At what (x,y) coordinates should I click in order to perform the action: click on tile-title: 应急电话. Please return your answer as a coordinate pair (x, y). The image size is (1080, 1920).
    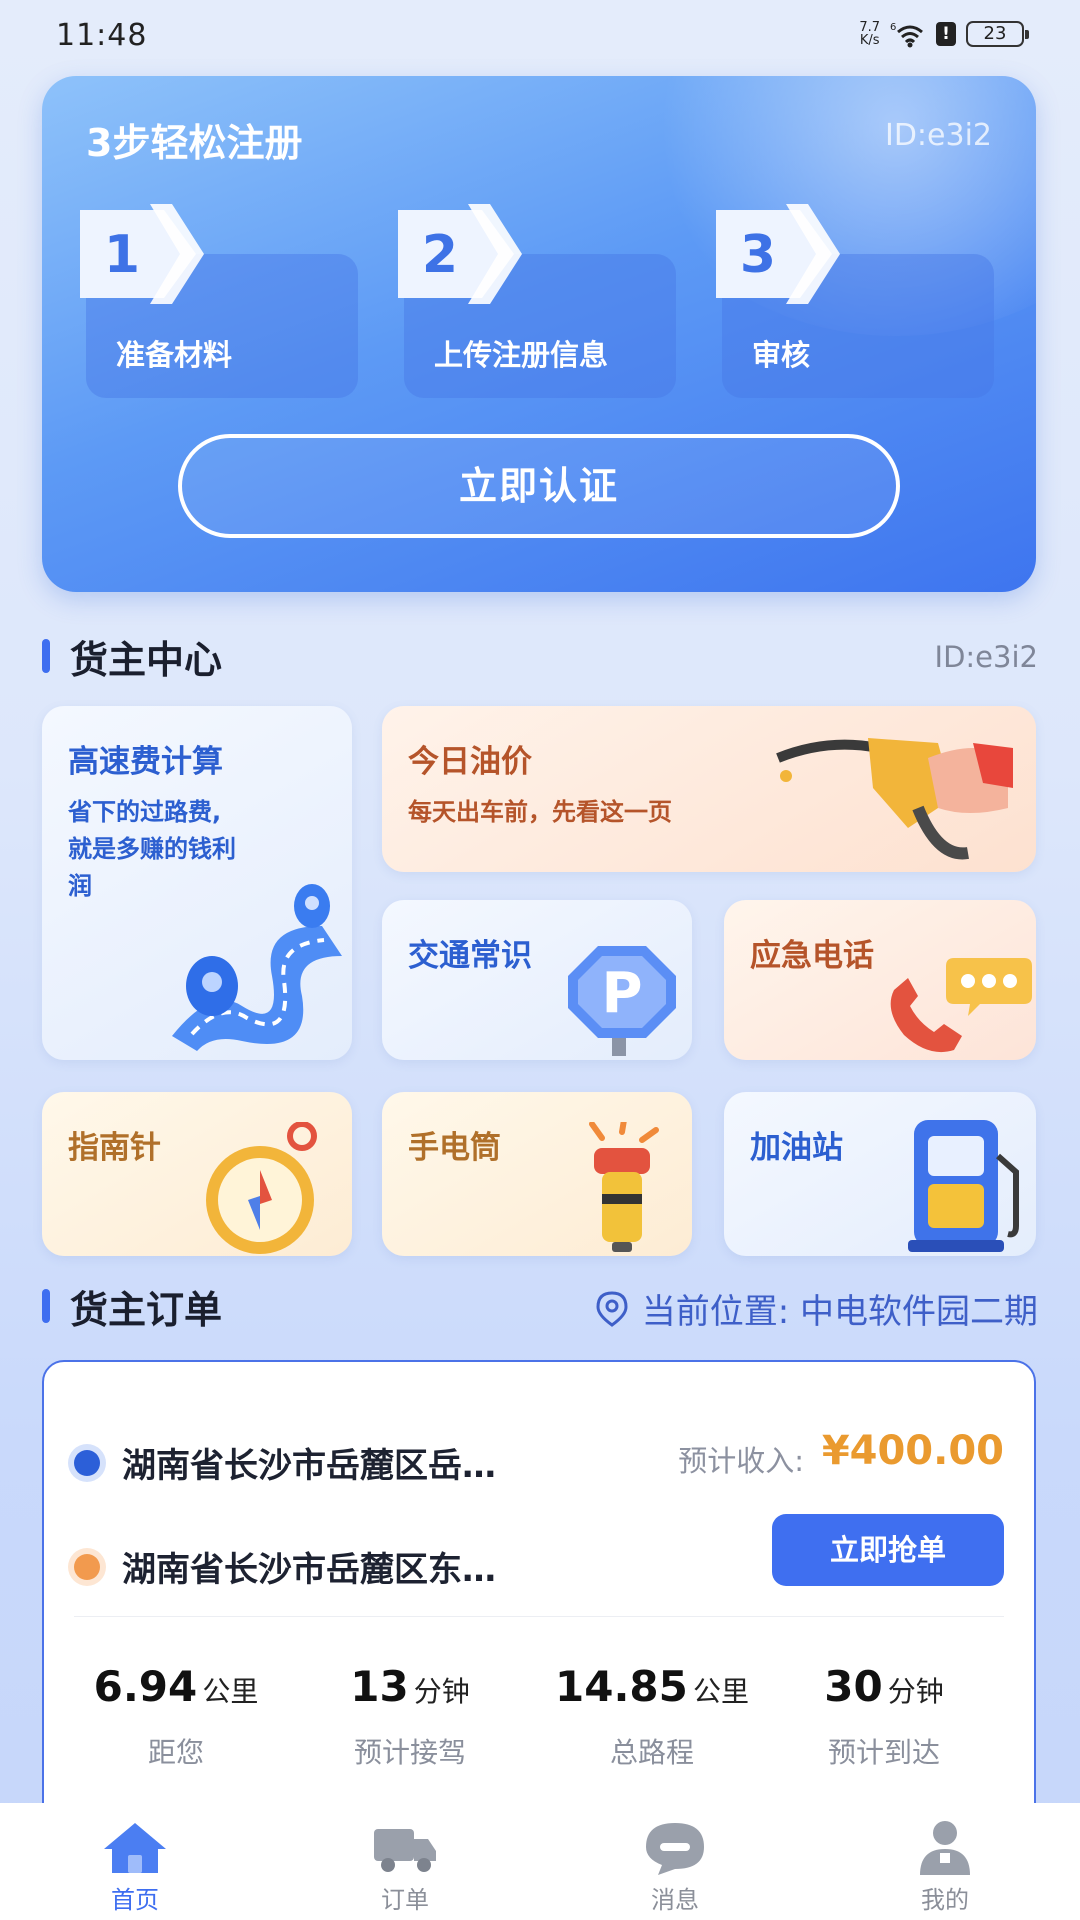
    Looking at the image, I should click on (812, 956).